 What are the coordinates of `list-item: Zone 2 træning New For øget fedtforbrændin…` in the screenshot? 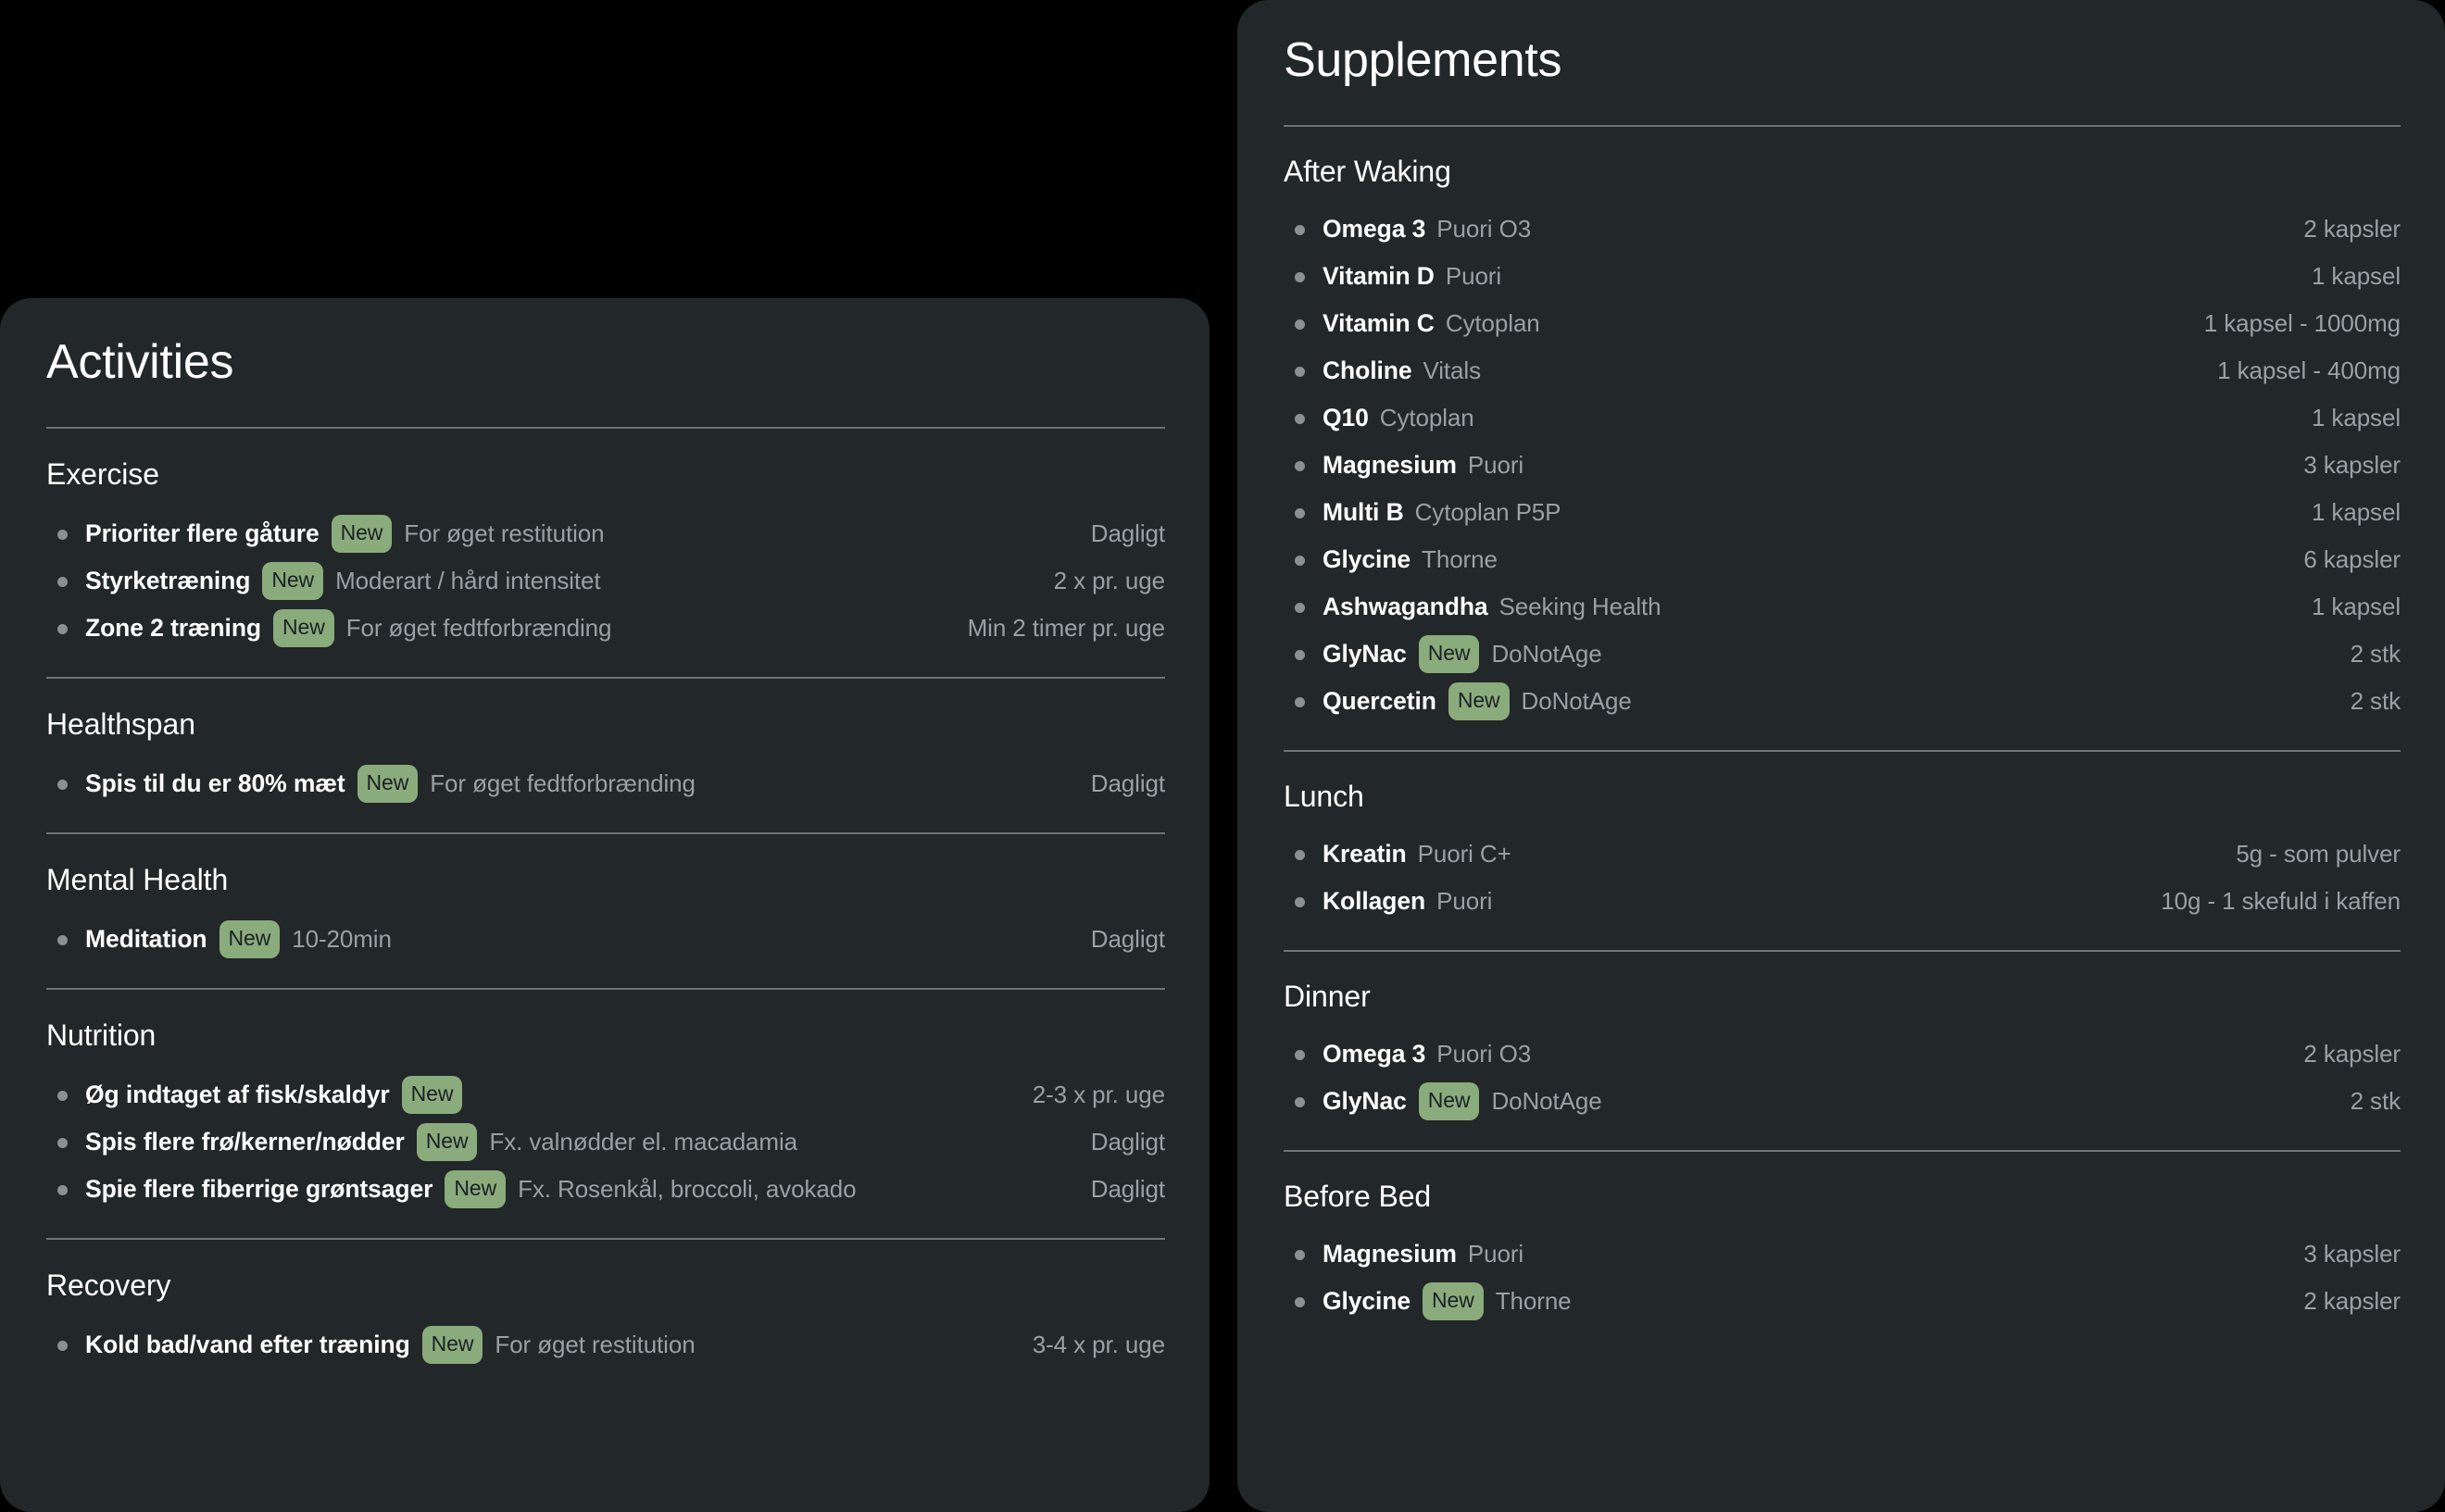 It's located at (605, 628).